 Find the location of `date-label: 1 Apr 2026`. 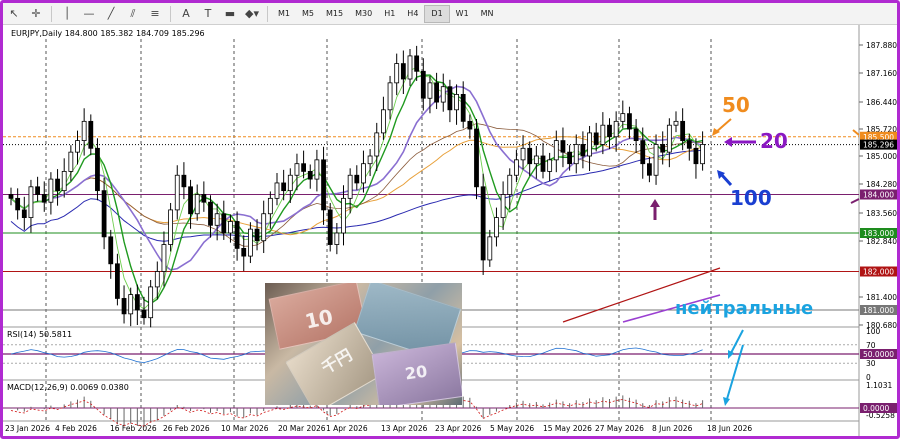

date-label: 1 Apr 2026 is located at coordinates (347, 428).